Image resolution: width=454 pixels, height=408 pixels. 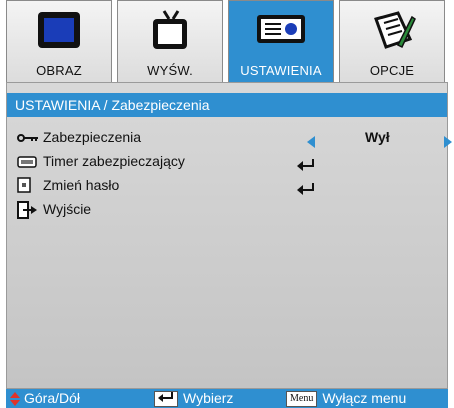 I want to click on arrow-right-icon, so click(x=448, y=143).